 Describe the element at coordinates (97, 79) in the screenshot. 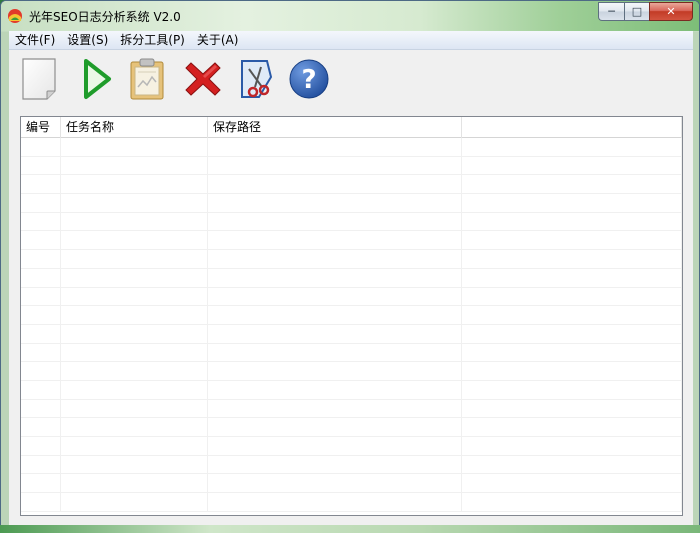

I see `start-button` at that location.